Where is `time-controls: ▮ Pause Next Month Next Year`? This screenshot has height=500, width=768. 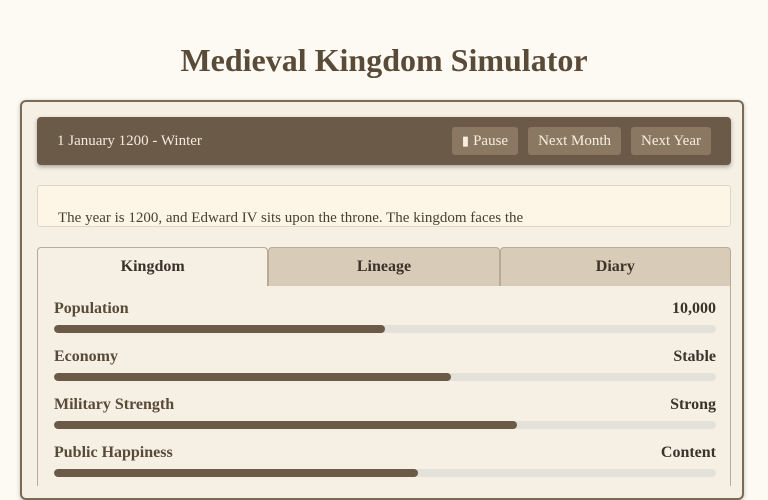 time-controls: ▮ Pause Next Month Next Year is located at coordinates (581, 141).